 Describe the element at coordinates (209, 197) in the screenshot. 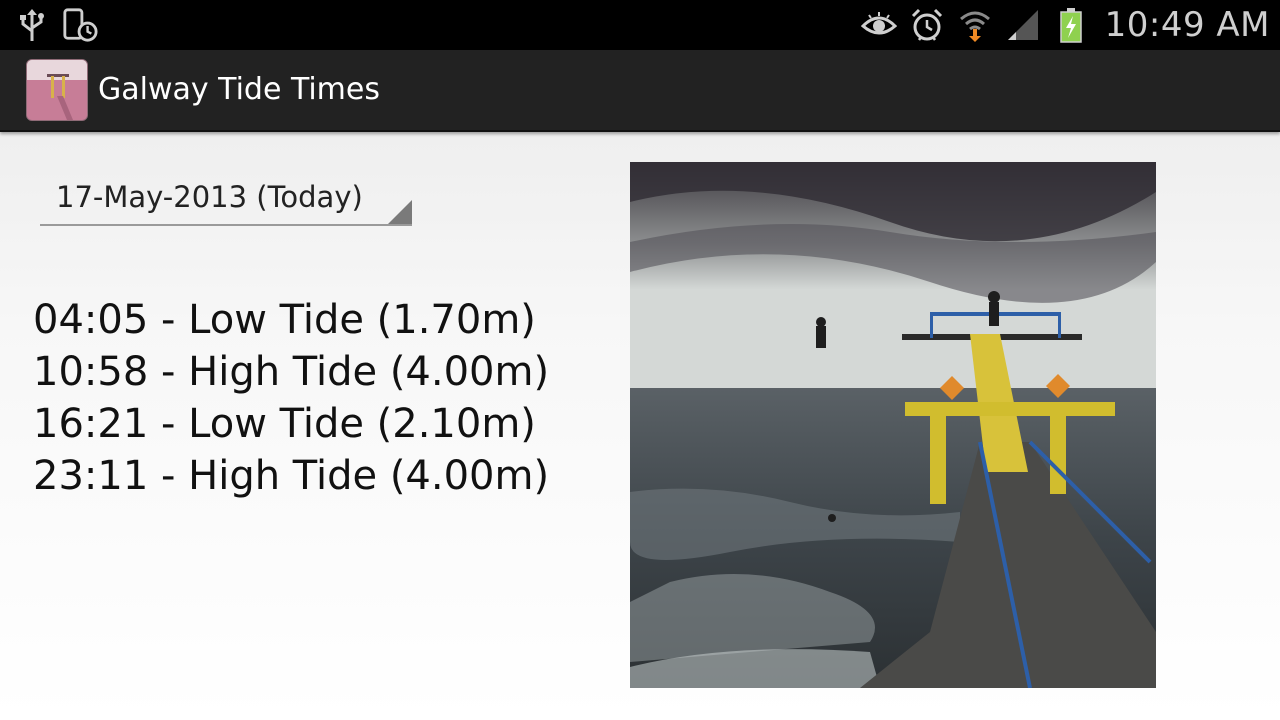

I see `date-dropdown-value: 17-May-2013 (Today)` at that location.